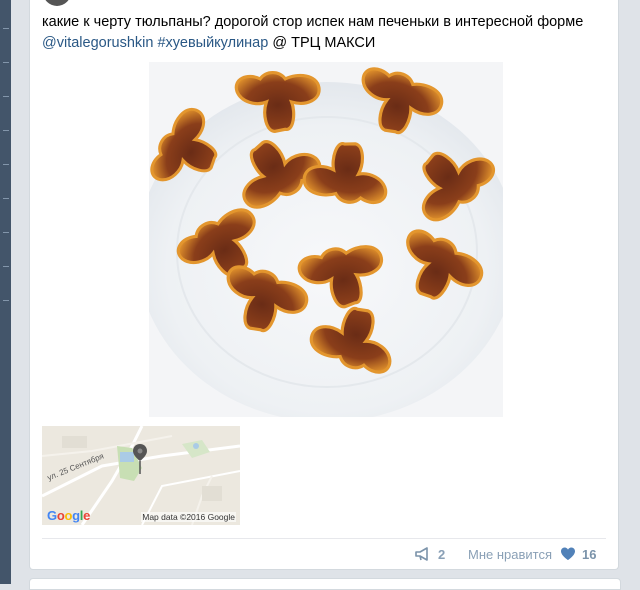  Describe the element at coordinates (589, 554) in the screenshot. I see `like-count: 16` at that location.